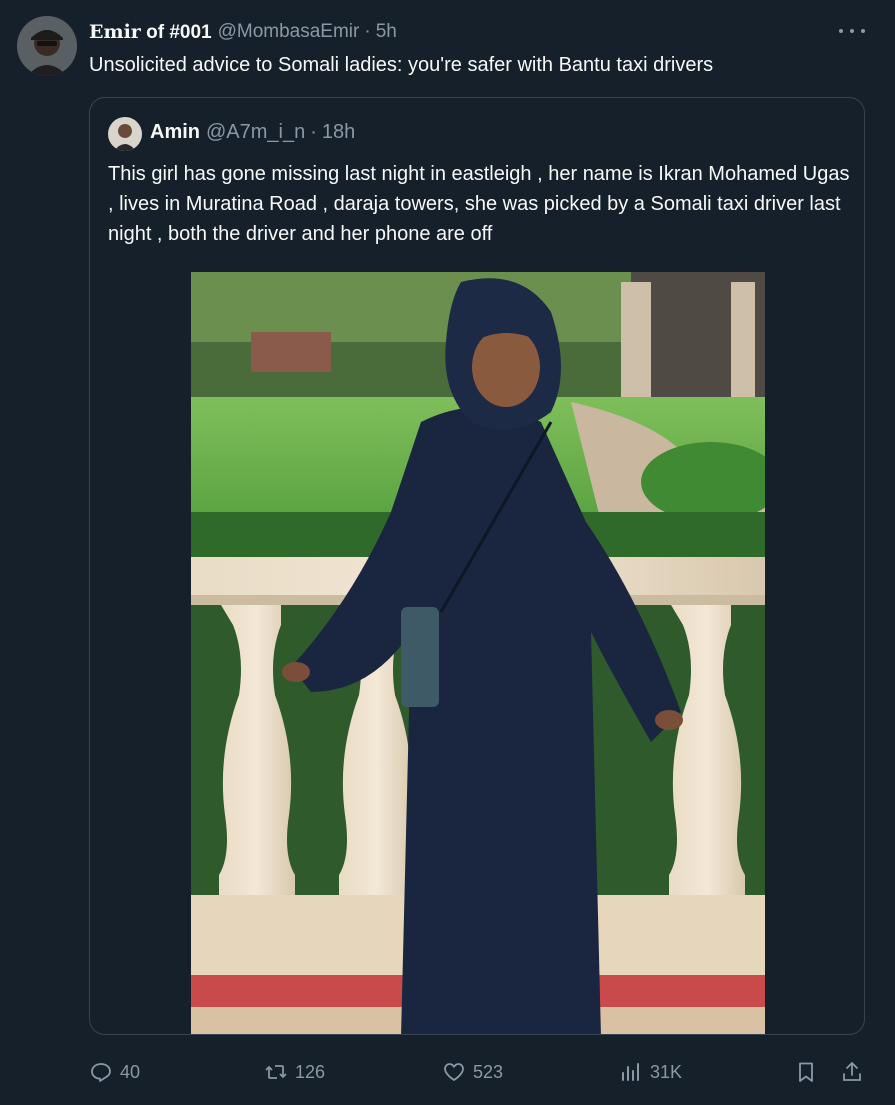  I want to click on share-button, so click(852, 1072).